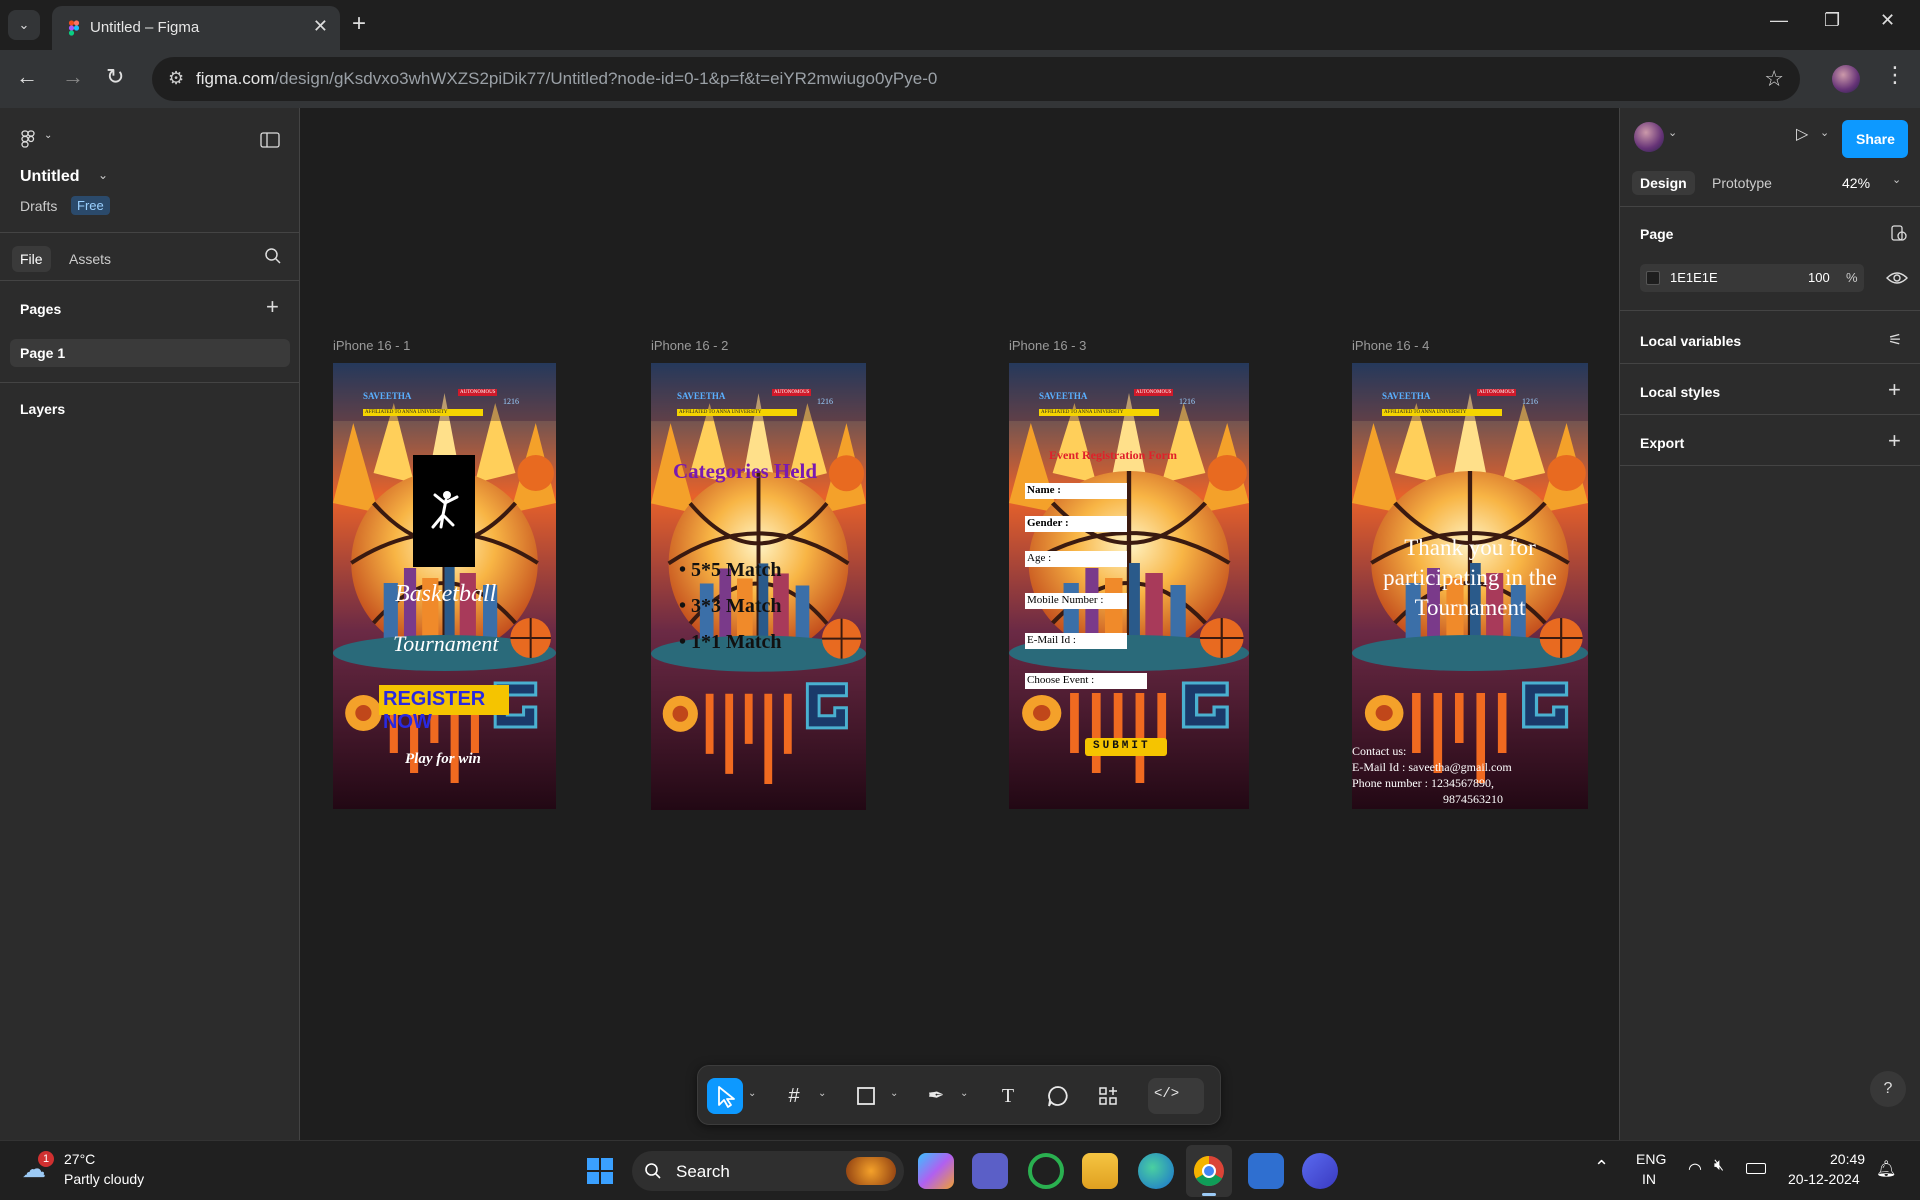 Image resolution: width=1920 pixels, height=1200 pixels. What do you see at coordinates (1832, 20) in the screenshot?
I see `restore-icon: ❐` at bounding box center [1832, 20].